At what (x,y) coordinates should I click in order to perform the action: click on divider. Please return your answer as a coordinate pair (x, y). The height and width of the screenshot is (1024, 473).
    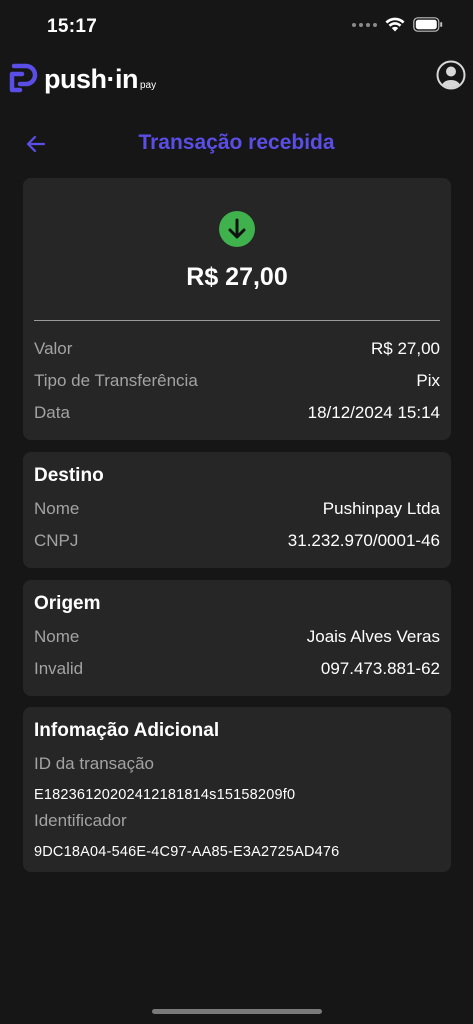
    Looking at the image, I should click on (237, 320).